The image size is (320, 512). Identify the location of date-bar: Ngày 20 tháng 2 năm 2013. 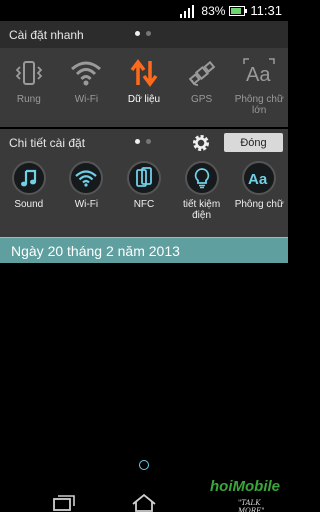
(144, 250).